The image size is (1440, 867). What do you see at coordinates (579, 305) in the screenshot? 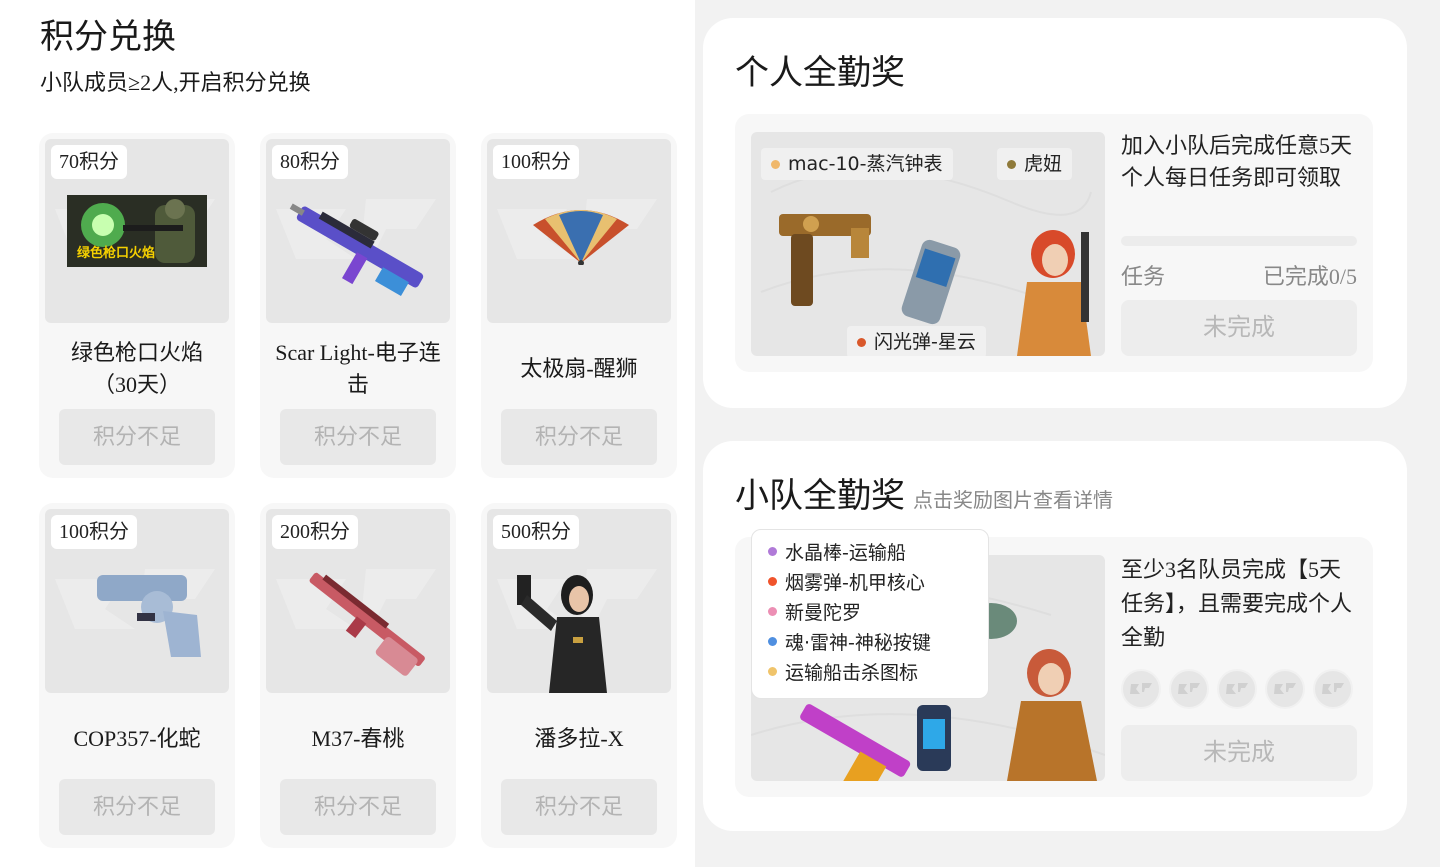
I see `exchange-card: 100积分 太极扇-醒狮 积分不足` at bounding box center [579, 305].